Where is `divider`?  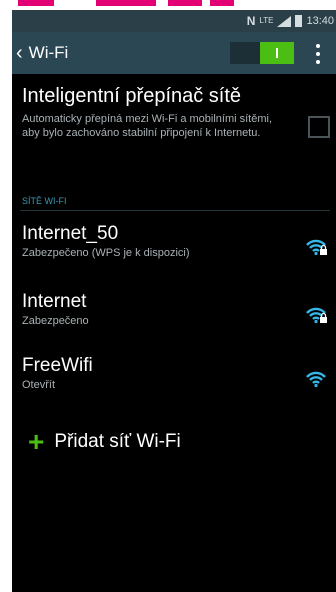
divider is located at coordinates (175, 210).